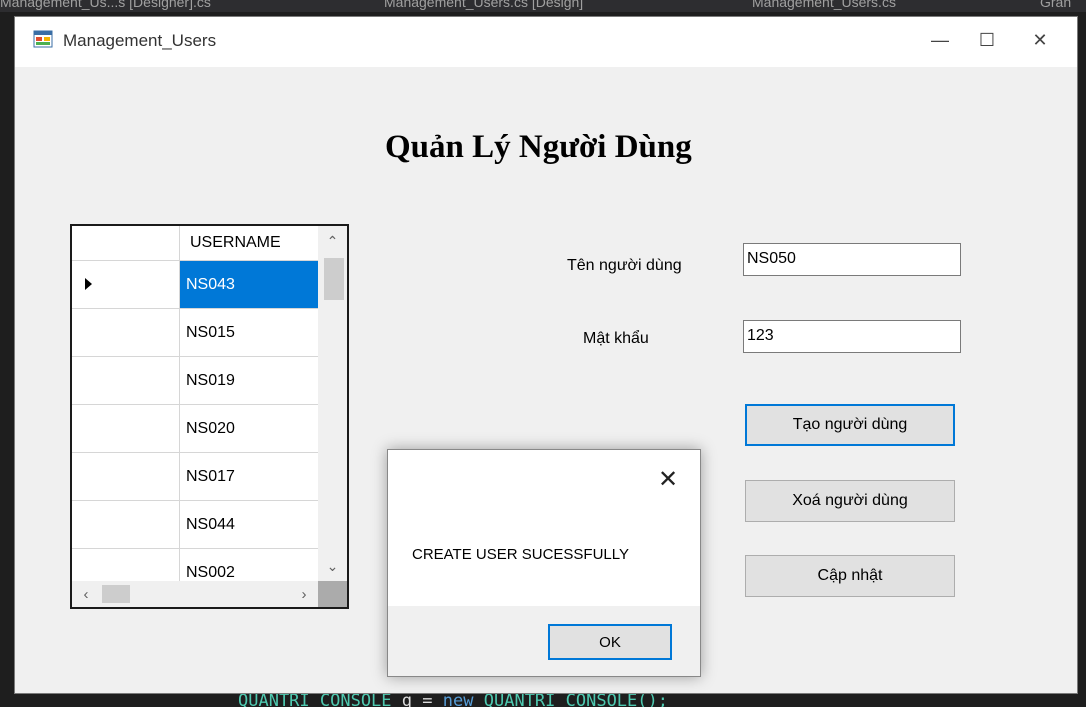 The image size is (1086, 707). I want to click on close-button: ✕, so click(1040, 40).